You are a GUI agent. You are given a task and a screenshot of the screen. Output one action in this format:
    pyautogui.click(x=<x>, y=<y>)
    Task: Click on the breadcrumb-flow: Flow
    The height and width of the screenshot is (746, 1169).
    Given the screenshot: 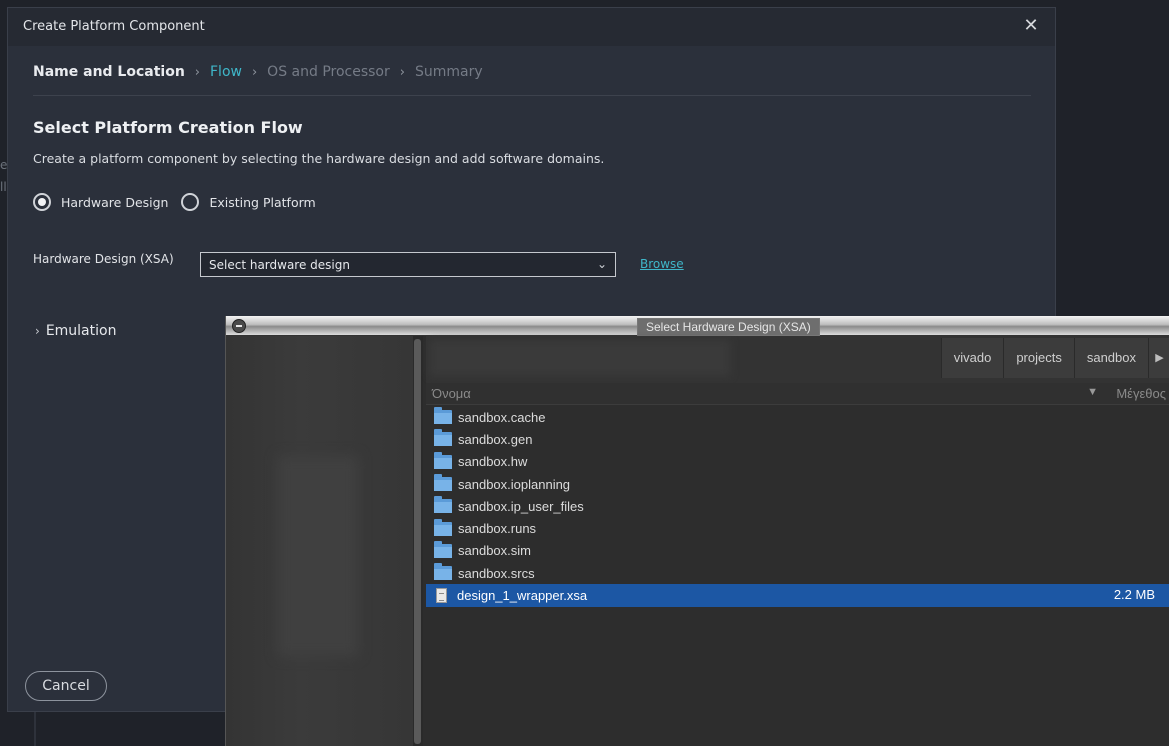 What is the action you would take?
    pyautogui.click(x=226, y=72)
    